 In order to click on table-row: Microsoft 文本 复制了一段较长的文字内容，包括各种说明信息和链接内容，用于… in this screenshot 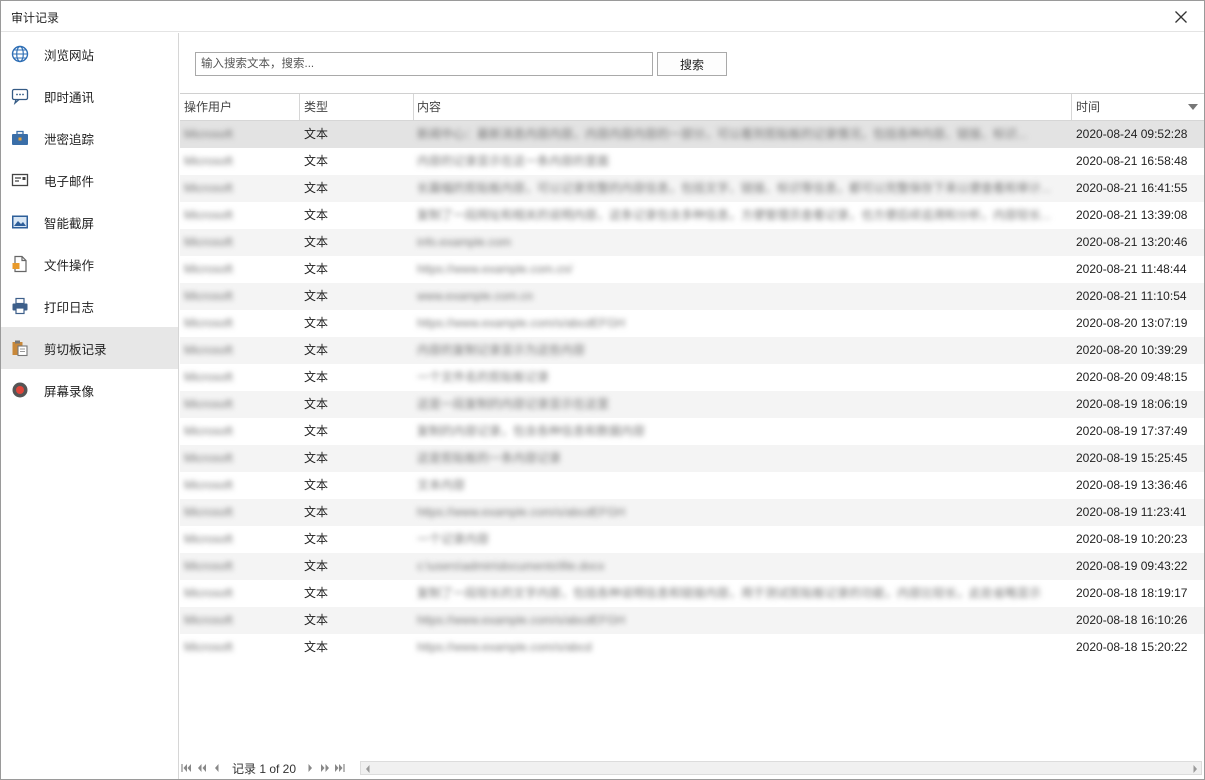, I will do `click(692, 593)`.